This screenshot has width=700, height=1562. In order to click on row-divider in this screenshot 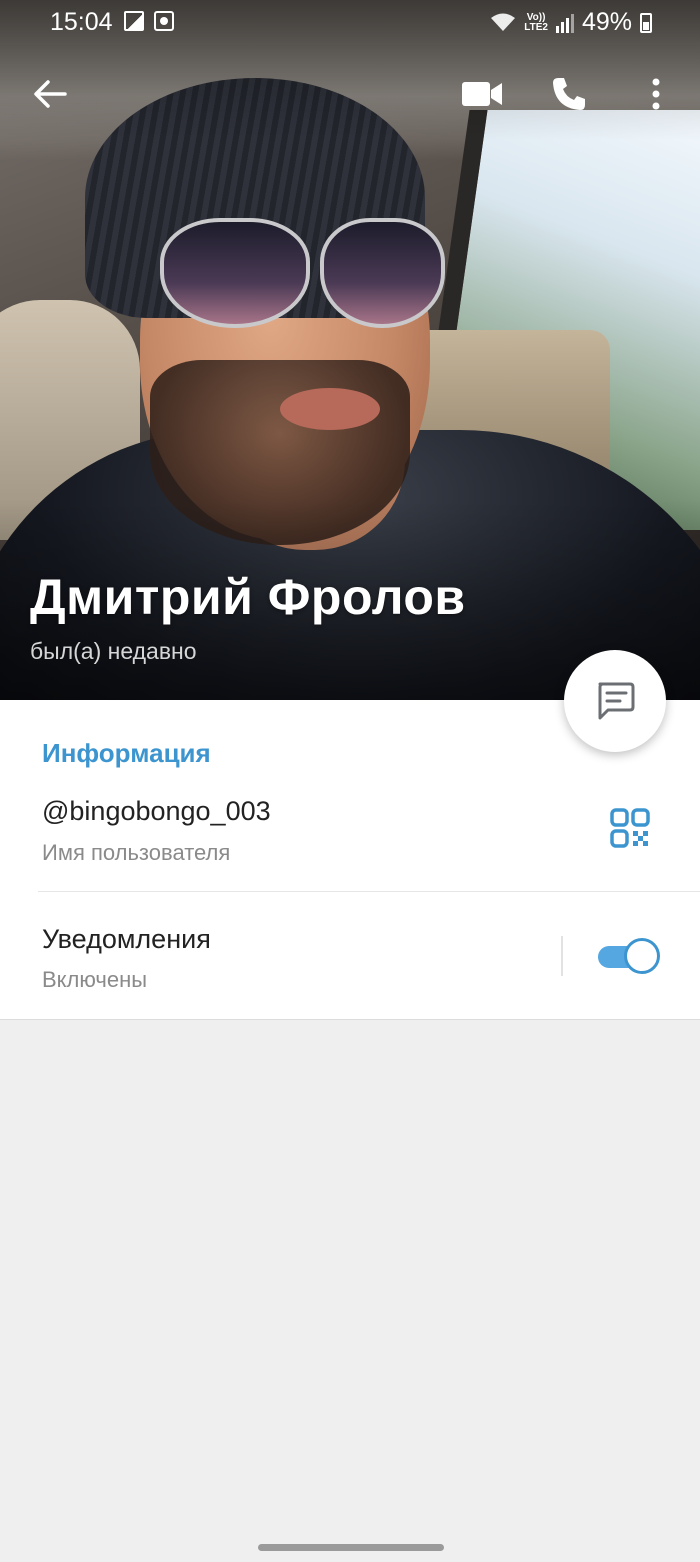, I will do `click(369, 891)`.